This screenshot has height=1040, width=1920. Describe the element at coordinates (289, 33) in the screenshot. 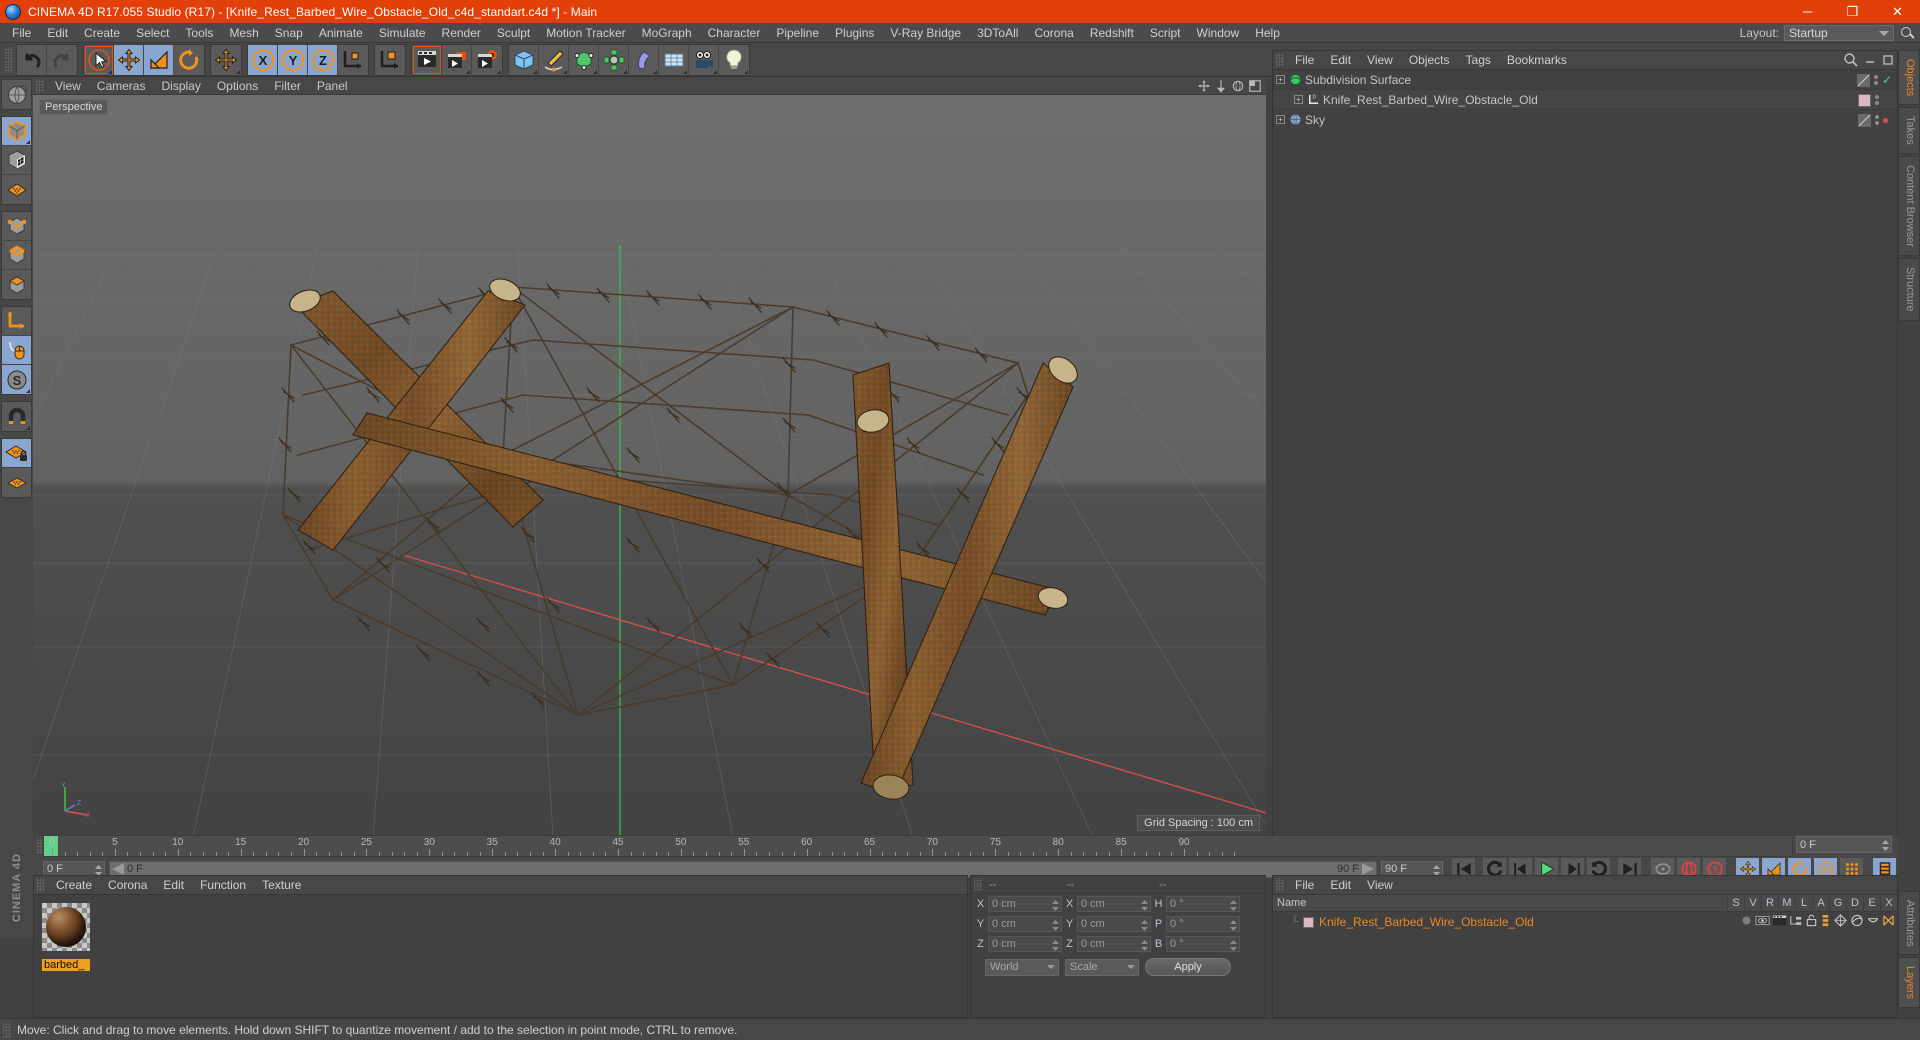

I see `menu-item-snap: Snap` at that location.